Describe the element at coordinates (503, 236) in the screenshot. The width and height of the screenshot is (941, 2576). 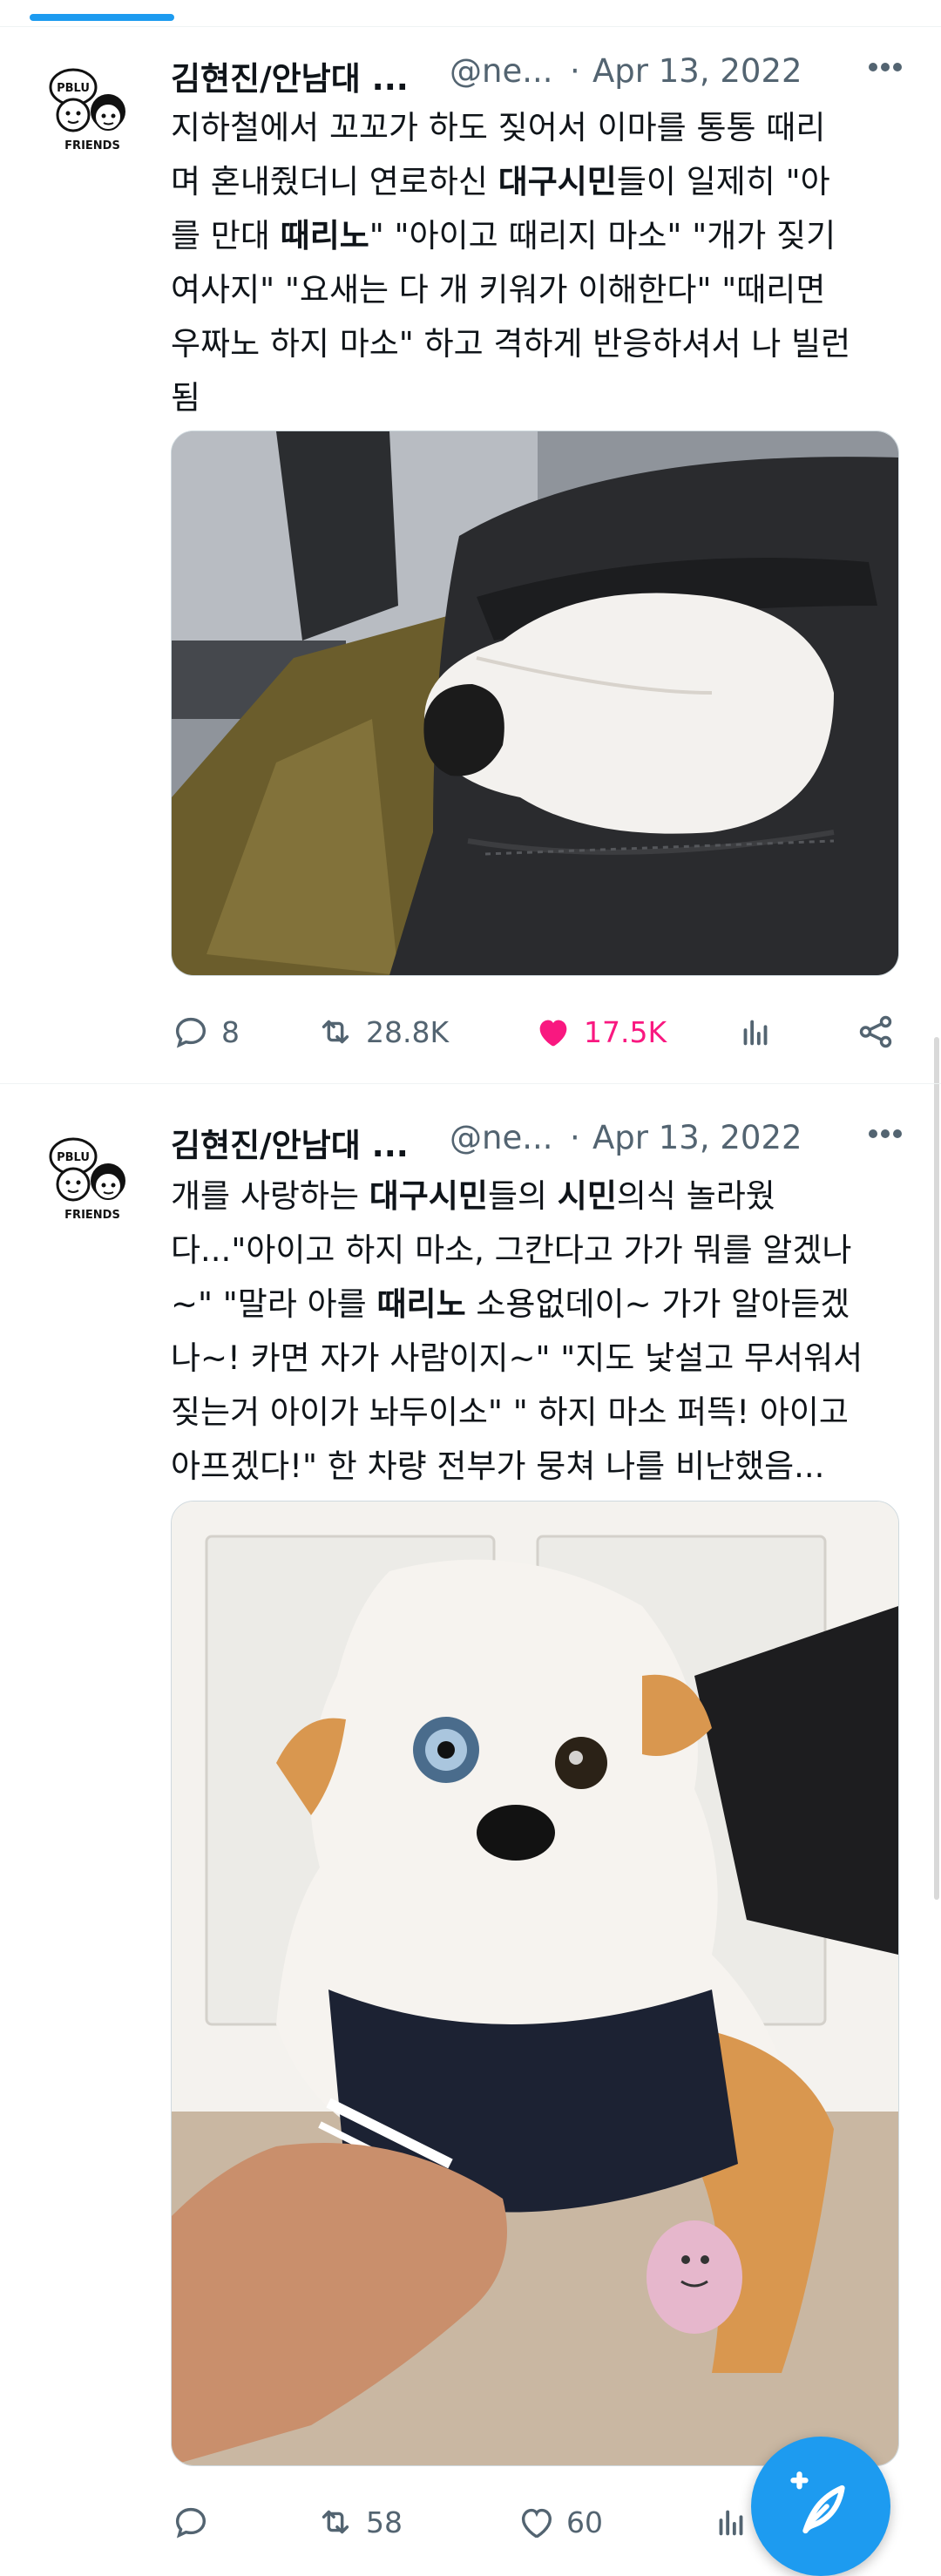
I see `tweet-text-line: 를 만대 때리노" "아이고 때리지 마소" "개가 짖기` at that location.